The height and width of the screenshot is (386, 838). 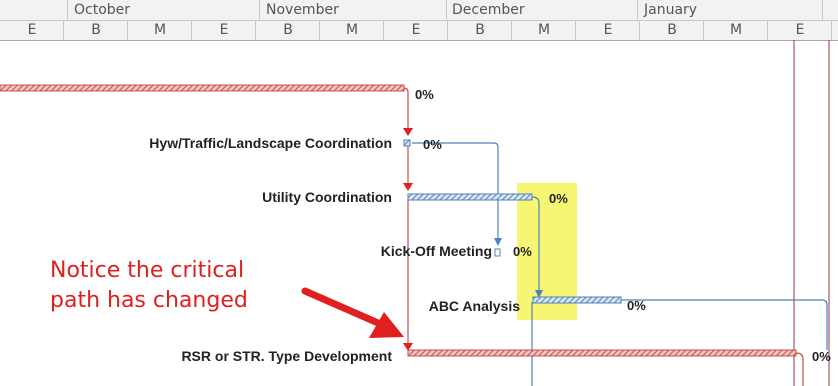 What do you see at coordinates (327, 197) in the screenshot?
I see `task-label-utility-coordination: Utility Coordination` at bounding box center [327, 197].